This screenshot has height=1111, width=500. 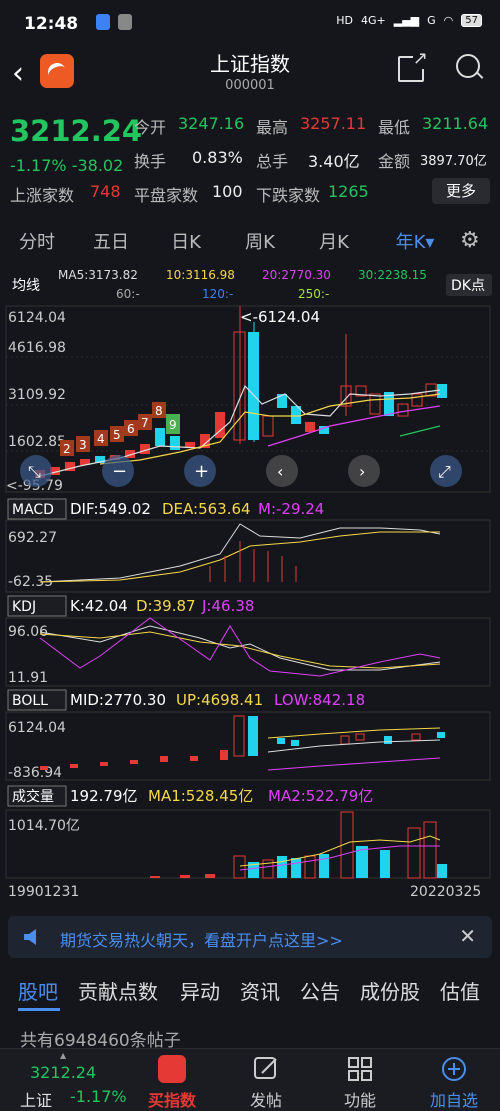 What do you see at coordinates (145, 423) in the screenshot?
I see `marker-label: 7` at bounding box center [145, 423].